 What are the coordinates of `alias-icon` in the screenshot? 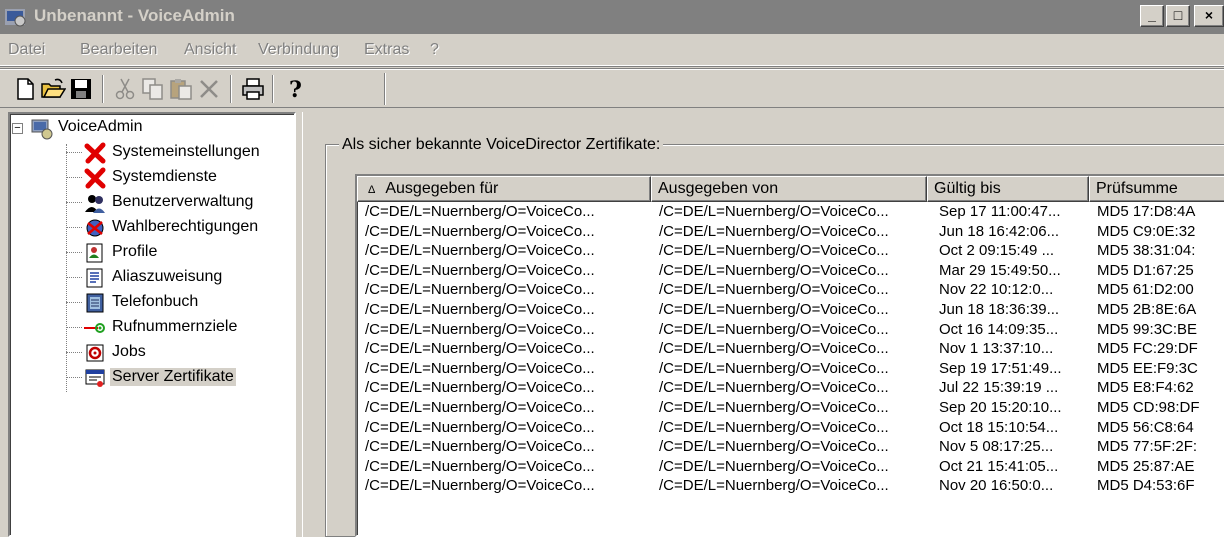 It's located at (94, 278).